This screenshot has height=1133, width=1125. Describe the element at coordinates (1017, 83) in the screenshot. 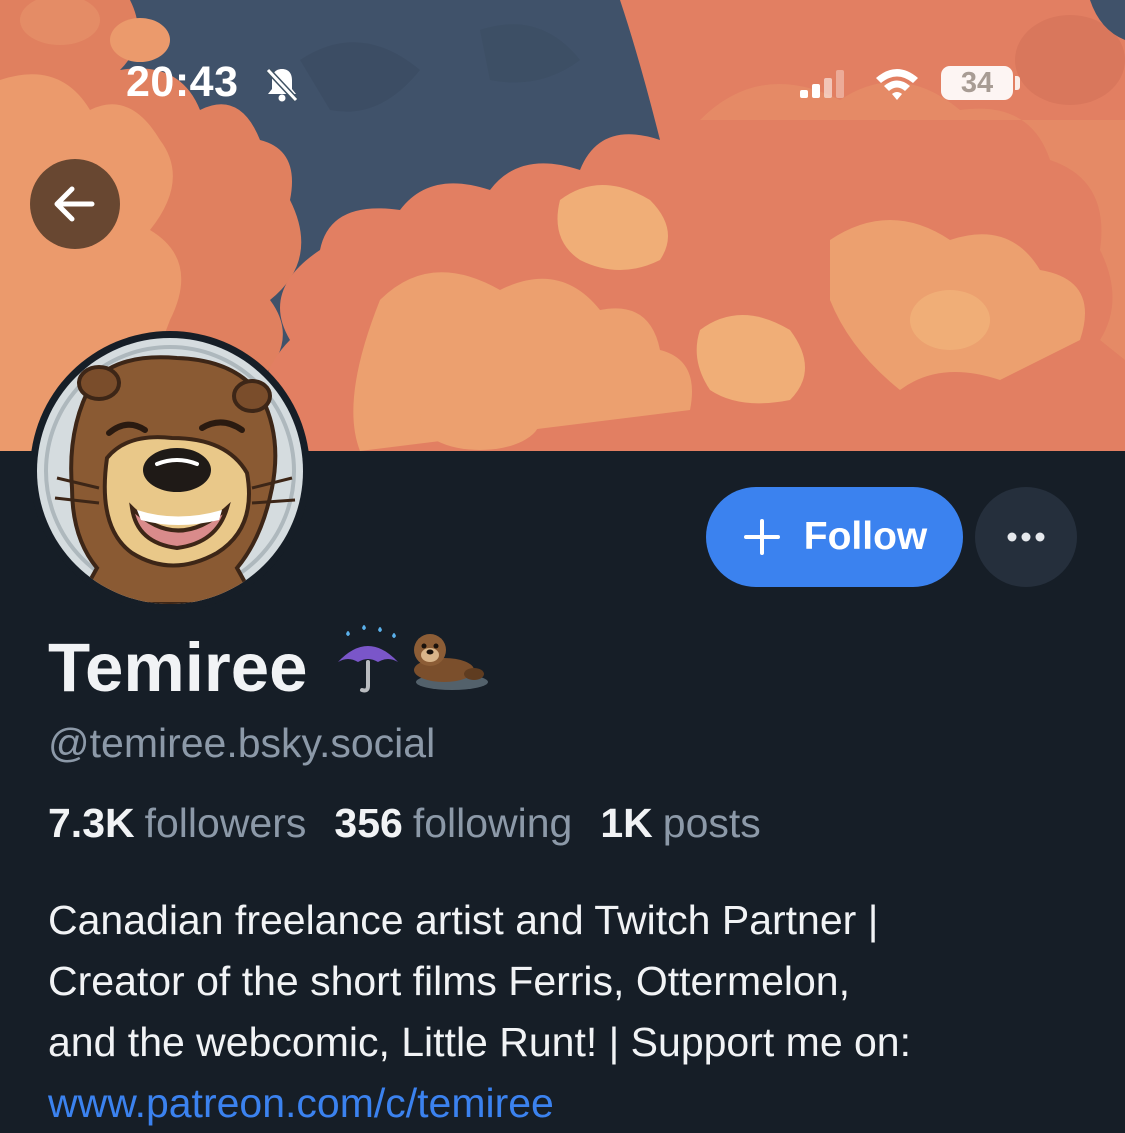

I see `battery-cap` at that location.